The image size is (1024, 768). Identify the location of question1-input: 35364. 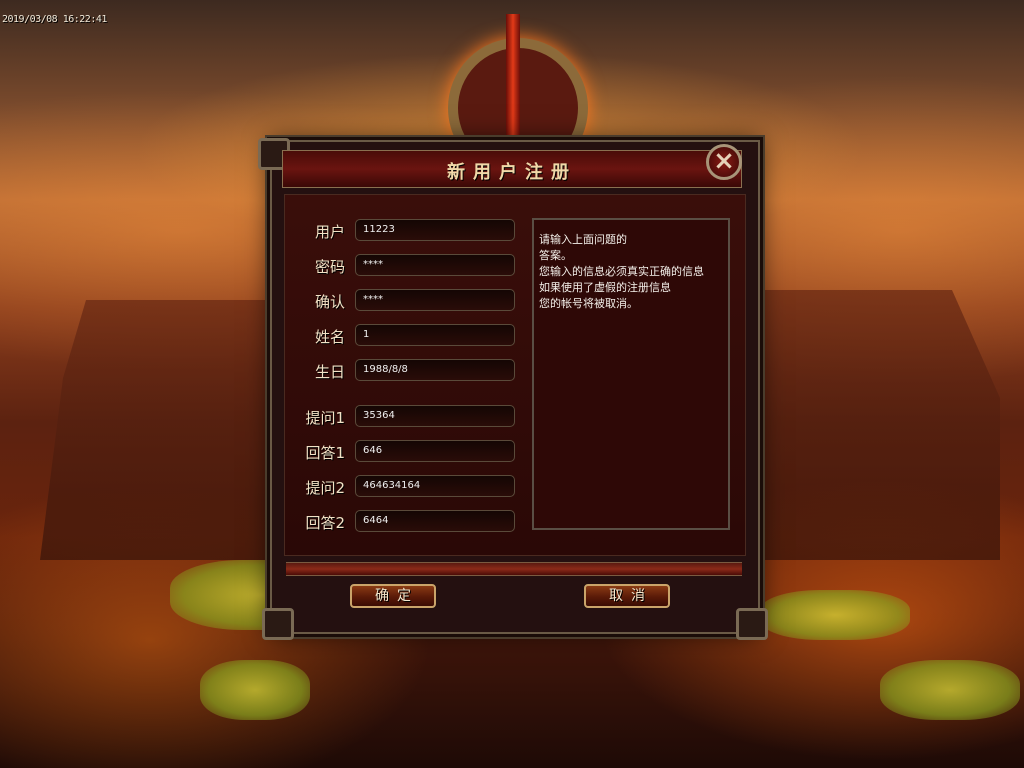
(435, 416).